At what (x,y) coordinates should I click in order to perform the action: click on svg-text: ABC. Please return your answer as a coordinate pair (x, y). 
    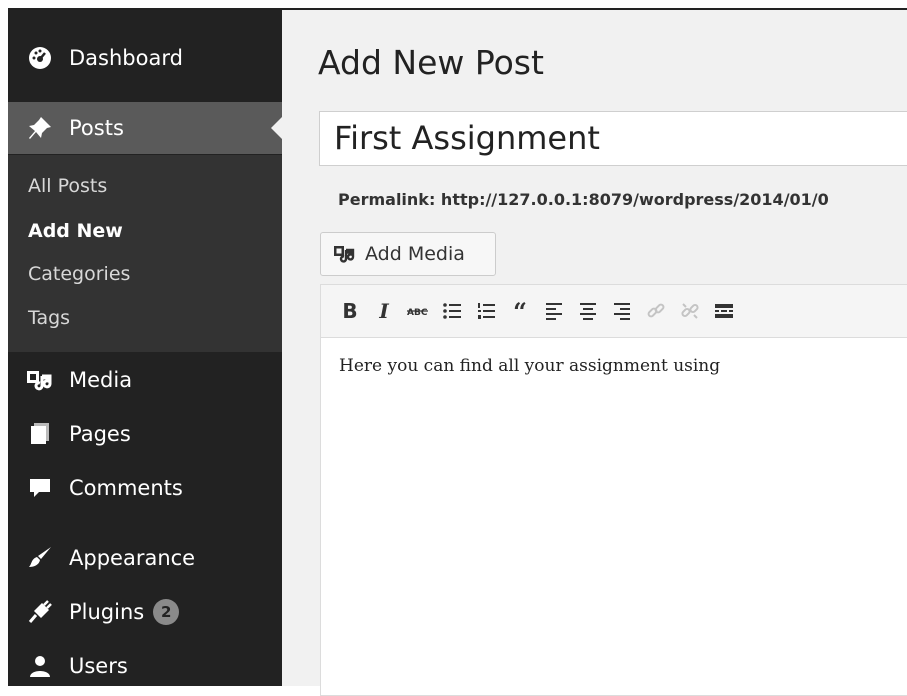
    Looking at the image, I should click on (417, 312).